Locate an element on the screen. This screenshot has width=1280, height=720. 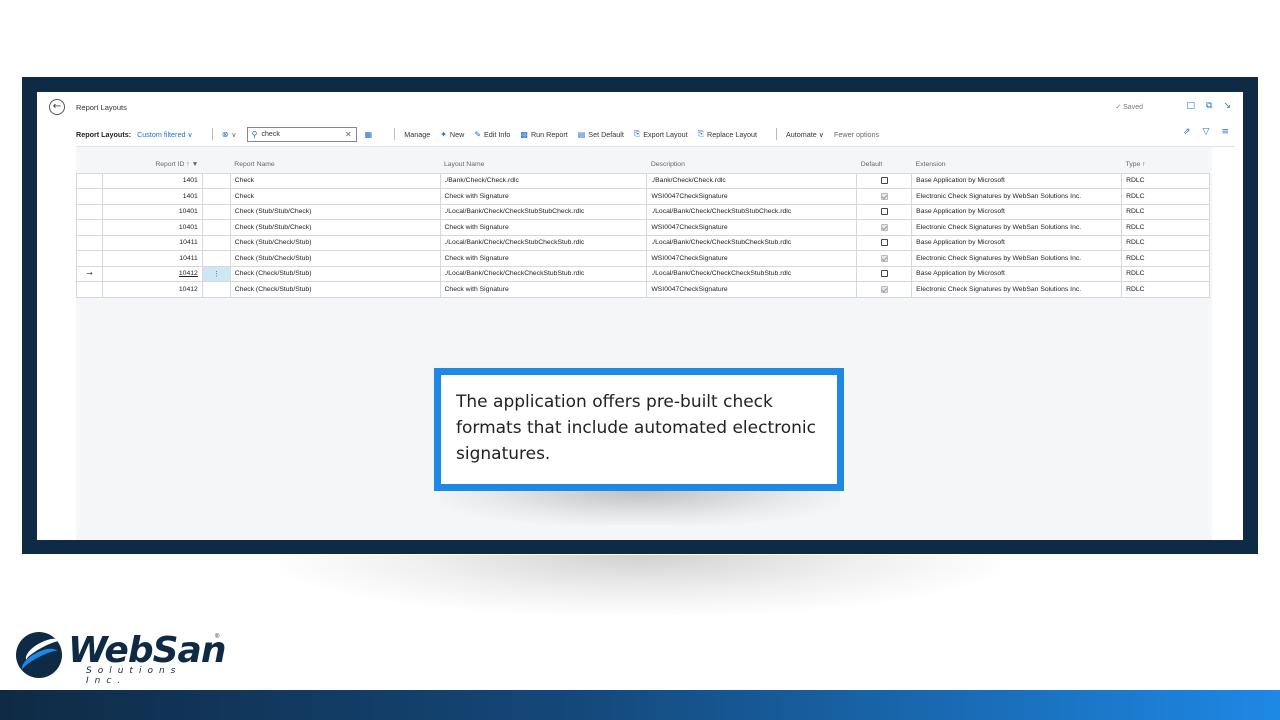
report-icon: ▩ is located at coordinates (524, 134).